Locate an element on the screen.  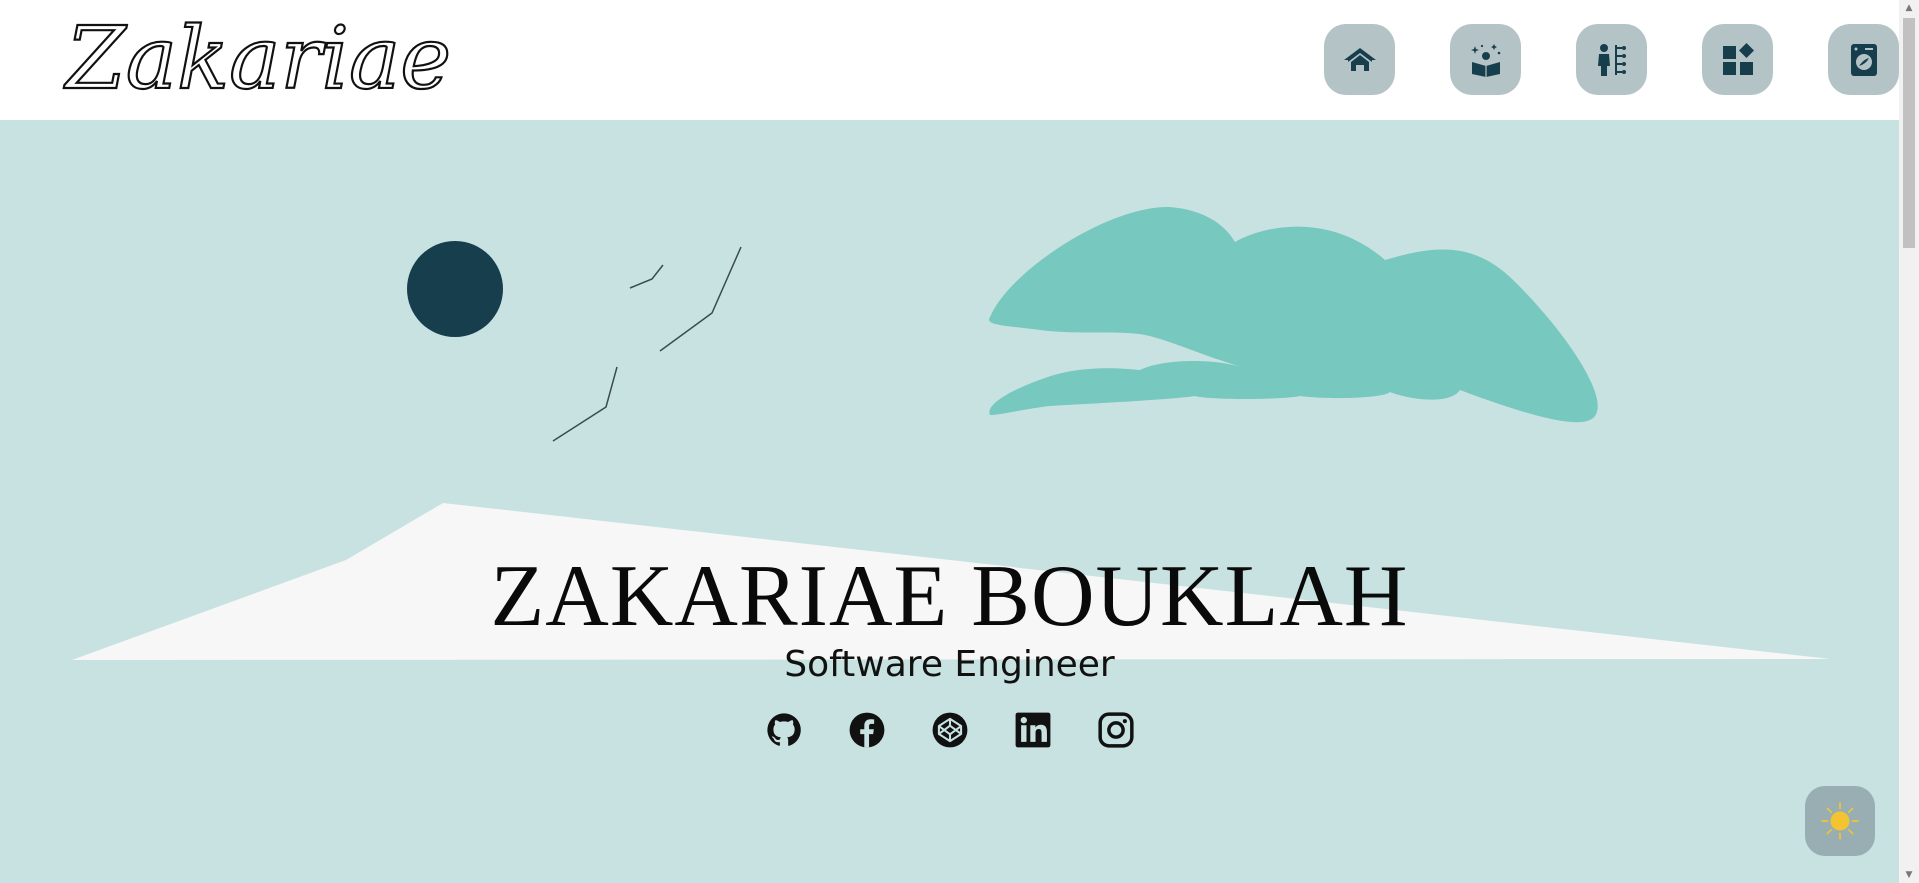
nav-home-button is located at coordinates (1359, 59).